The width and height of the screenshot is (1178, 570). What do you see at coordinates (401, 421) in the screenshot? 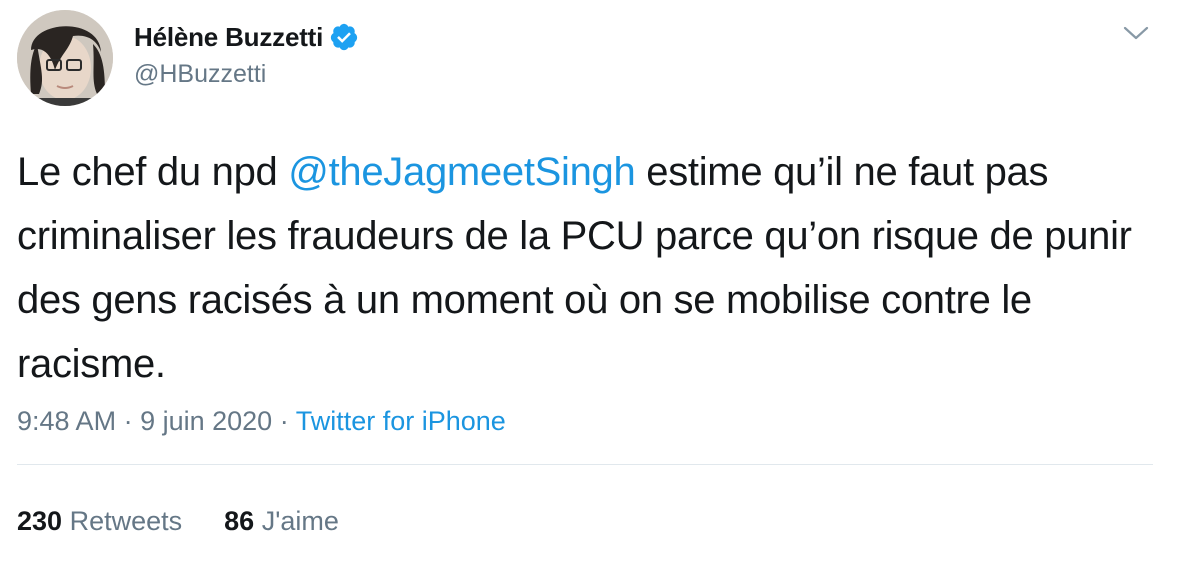
I see `tweet-source-link: Twitter for iPhone` at bounding box center [401, 421].